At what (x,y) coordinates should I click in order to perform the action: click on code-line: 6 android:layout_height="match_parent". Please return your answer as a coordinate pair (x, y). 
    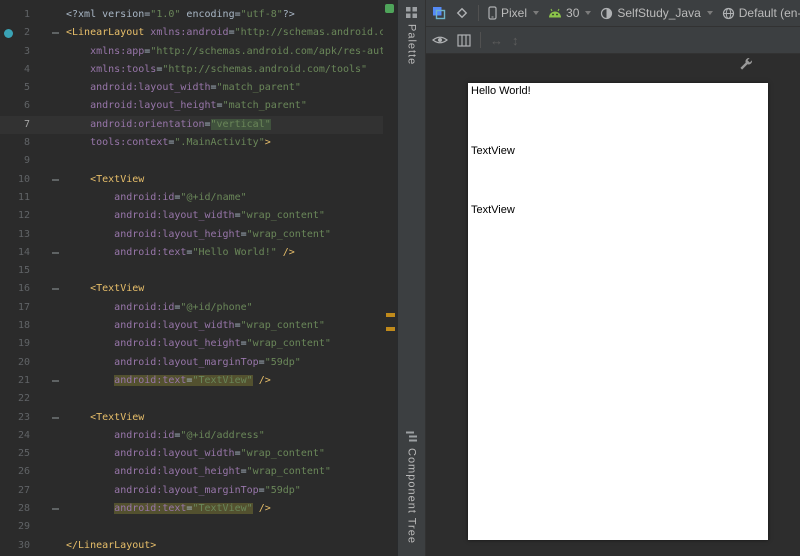
    Looking at the image, I should click on (191, 106).